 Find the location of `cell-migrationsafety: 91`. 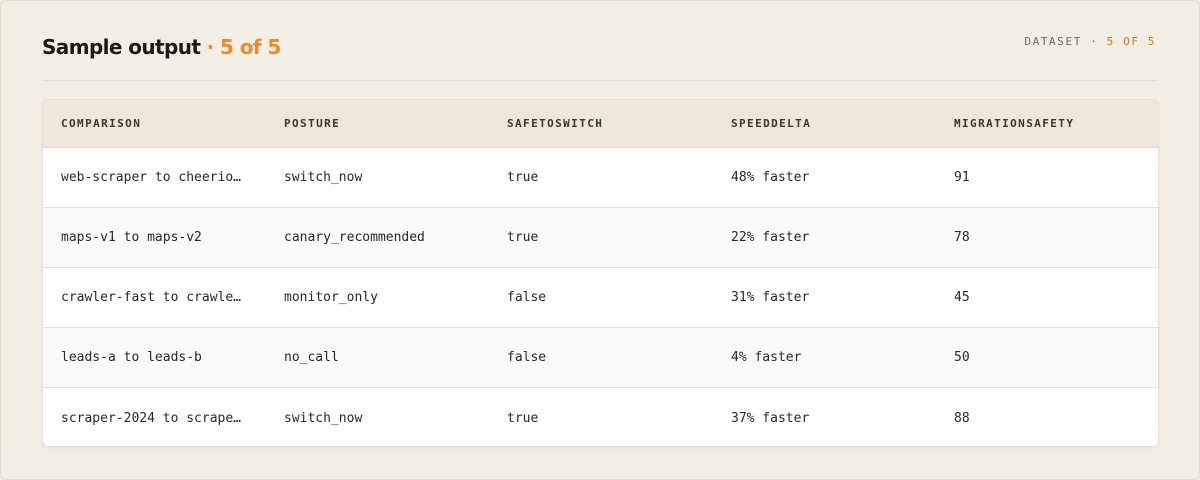

cell-migrationsafety: 91 is located at coordinates (962, 177).